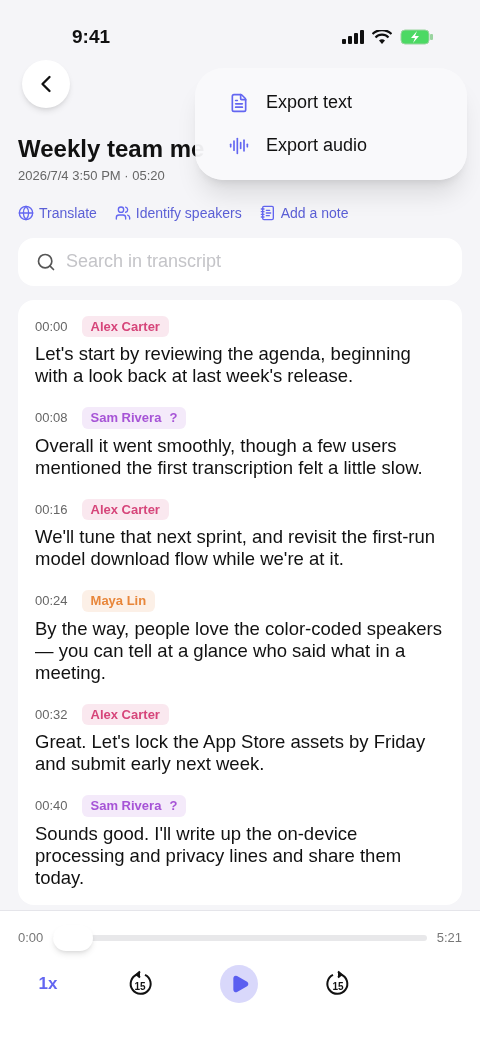 The image size is (480, 1043). I want to click on elapsed-time: 0:00, so click(31, 938).